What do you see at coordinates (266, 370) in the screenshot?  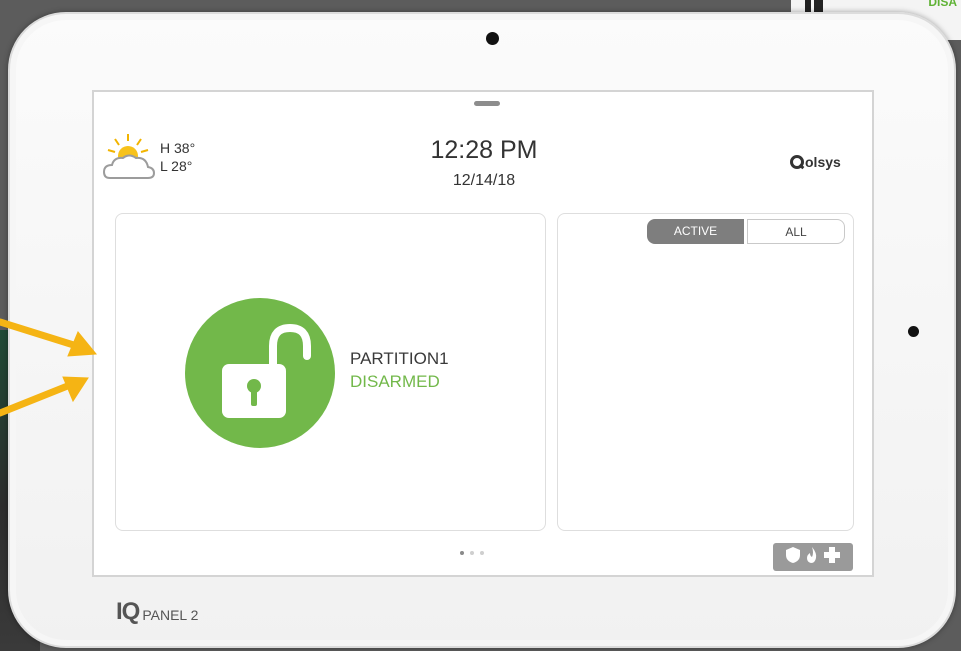 I see `unlocked-padlock-icon` at bounding box center [266, 370].